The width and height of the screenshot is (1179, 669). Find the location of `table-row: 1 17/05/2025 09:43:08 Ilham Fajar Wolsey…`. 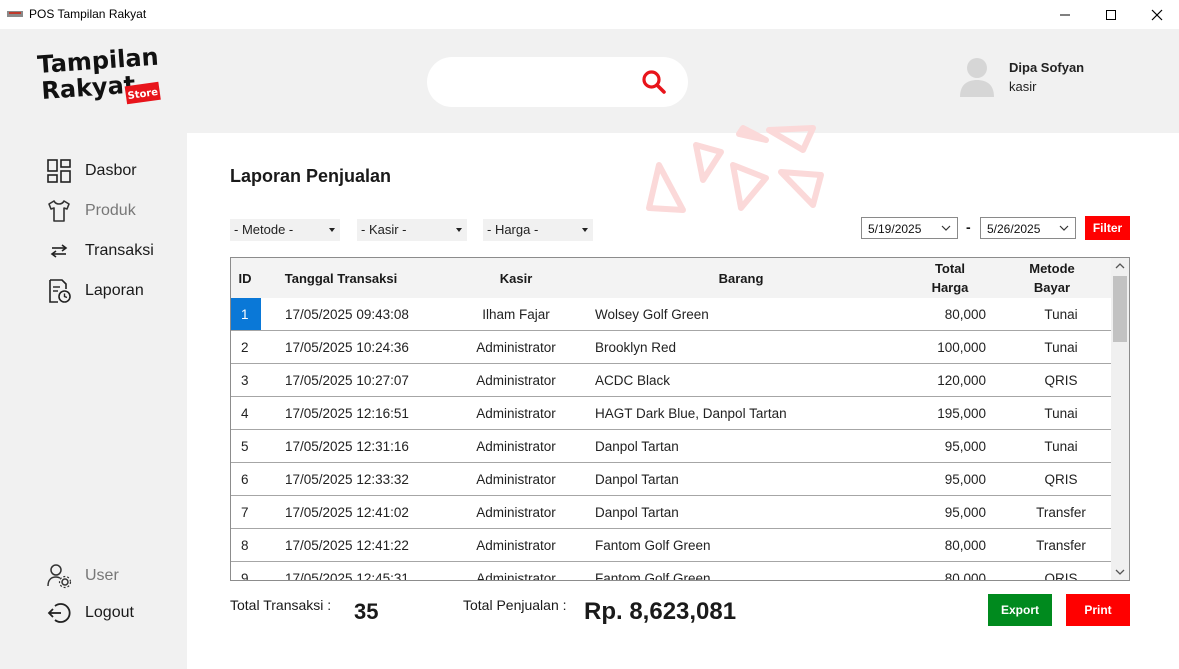

table-row: 1 17/05/2025 09:43:08 Ilham Fajar Wolsey… is located at coordinates (671, 314).